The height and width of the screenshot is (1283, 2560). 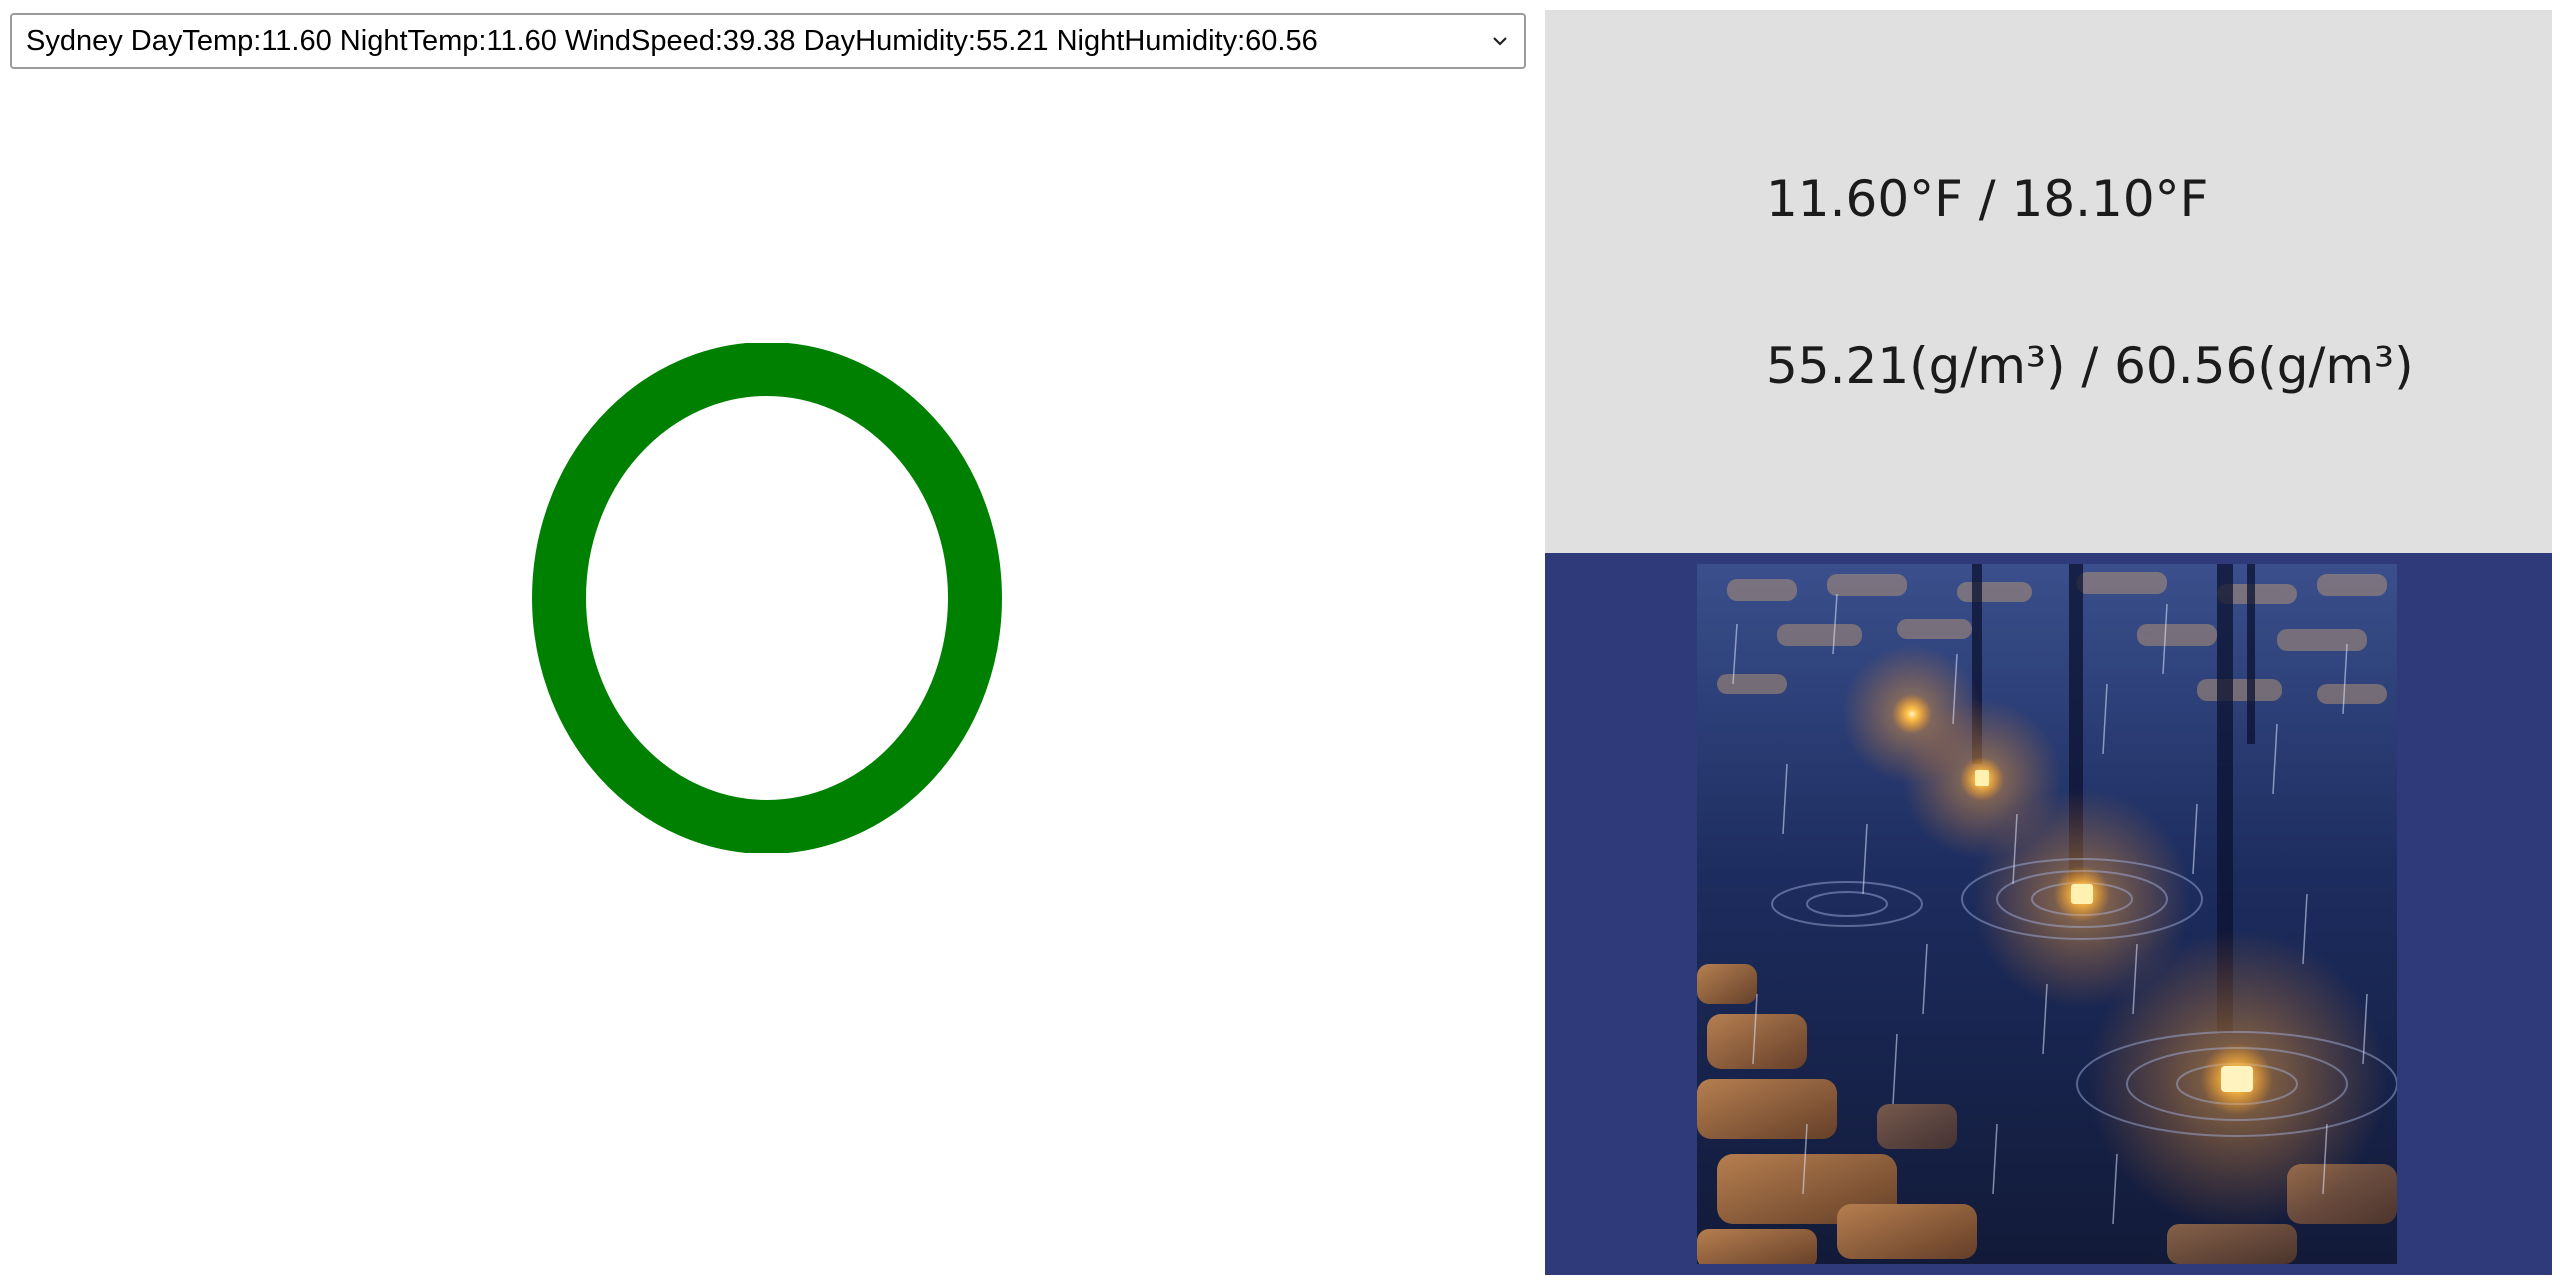 I want to click on temperature-readout: 11.60°F / 18.10°F, so click(x=1987, y=199).